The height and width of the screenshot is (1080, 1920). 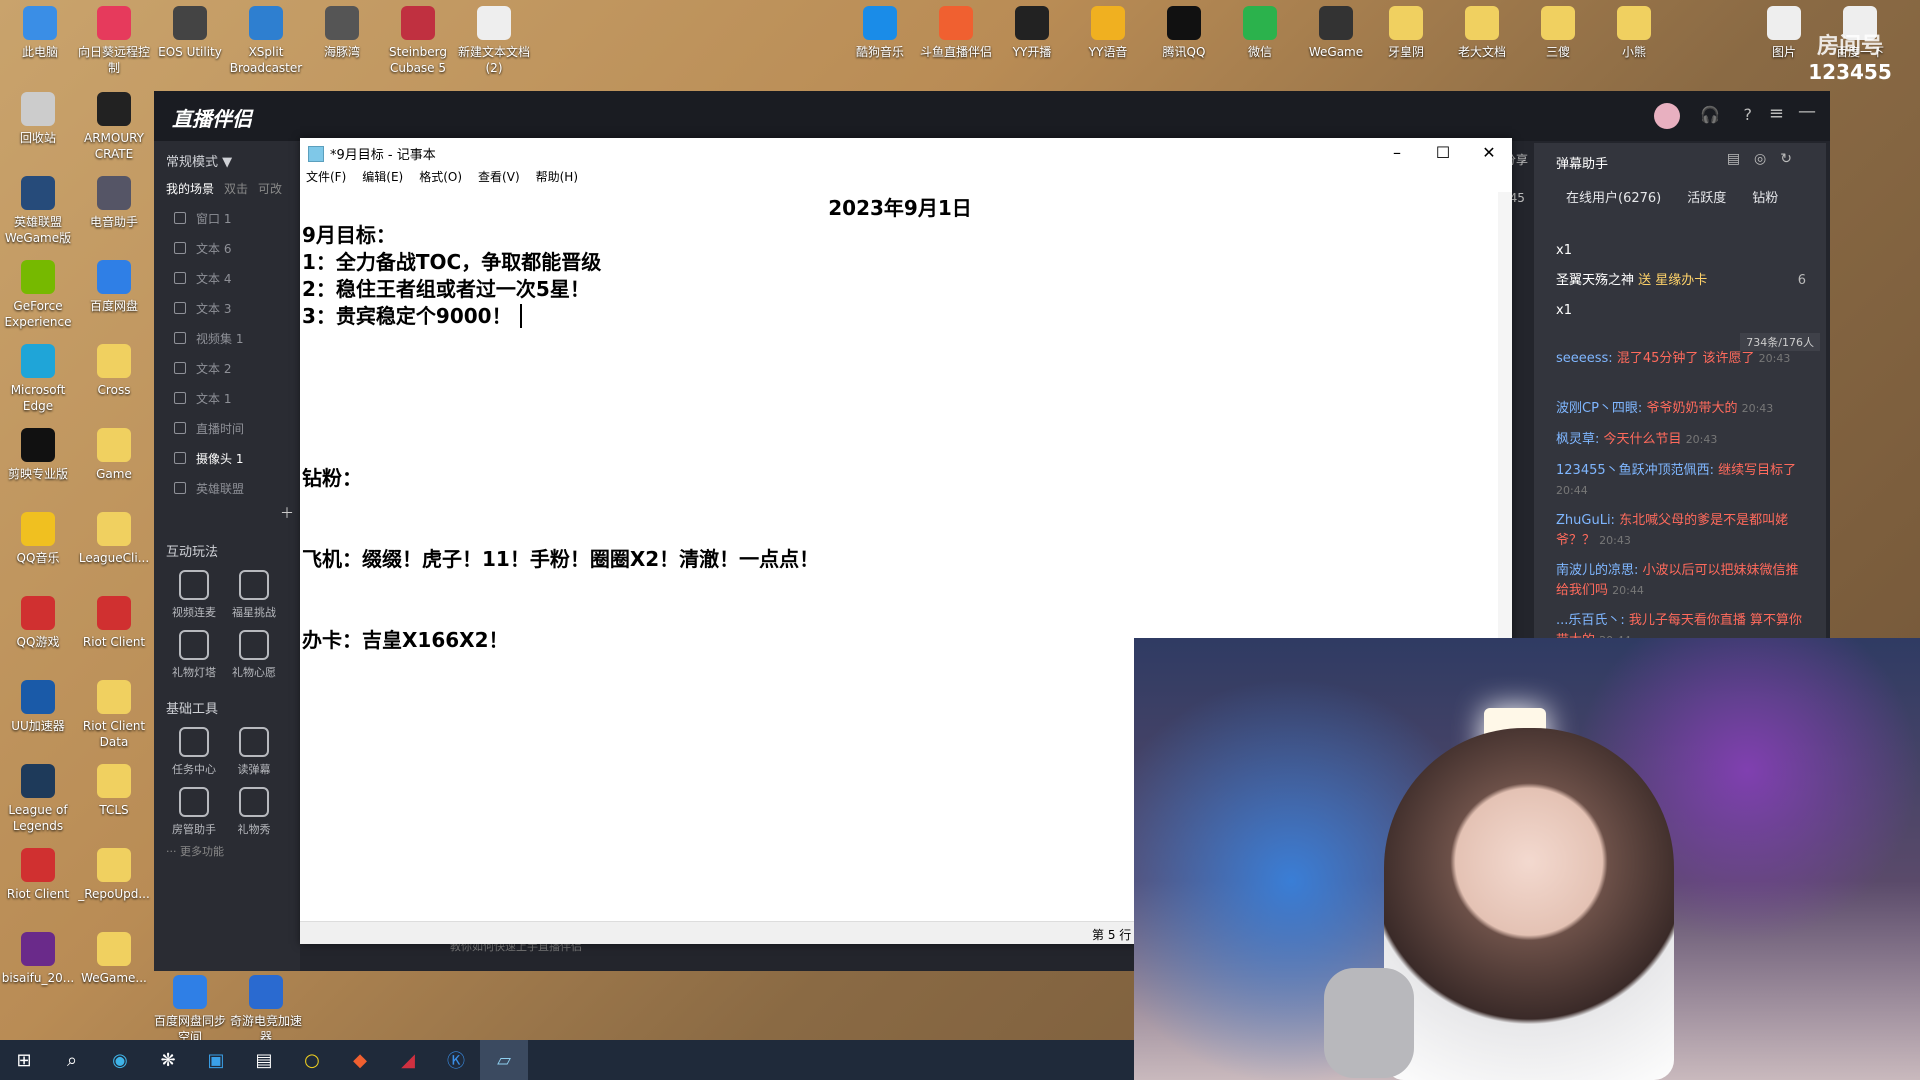 I want to click on desktop-icon: QQ游戏, so click(x=39, y=623).